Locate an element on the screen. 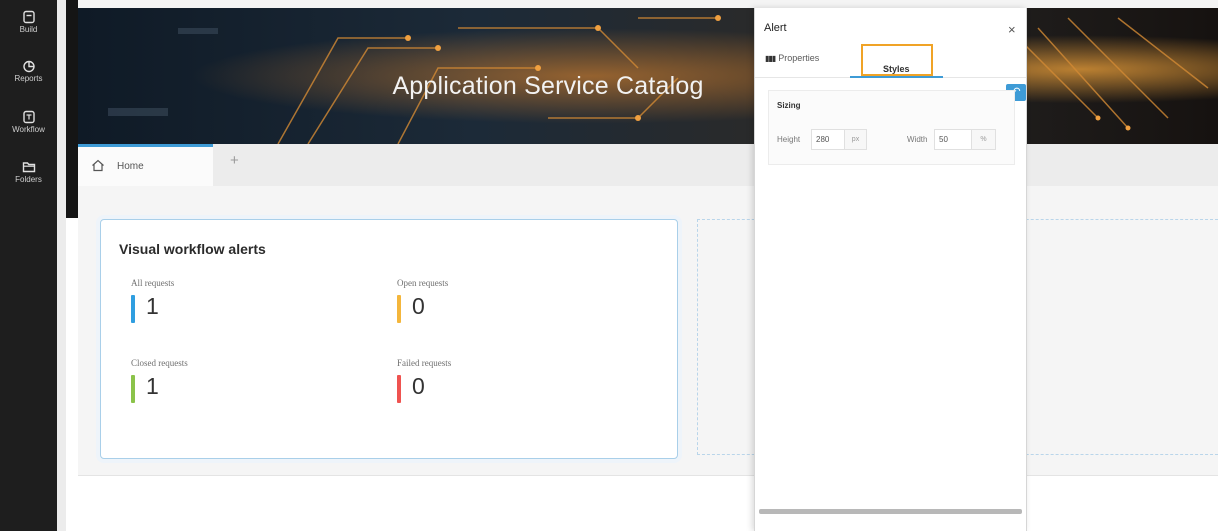 The image size is (1218, 531). nav-label-workflow: Workflow is located at coordinates (28, 129).